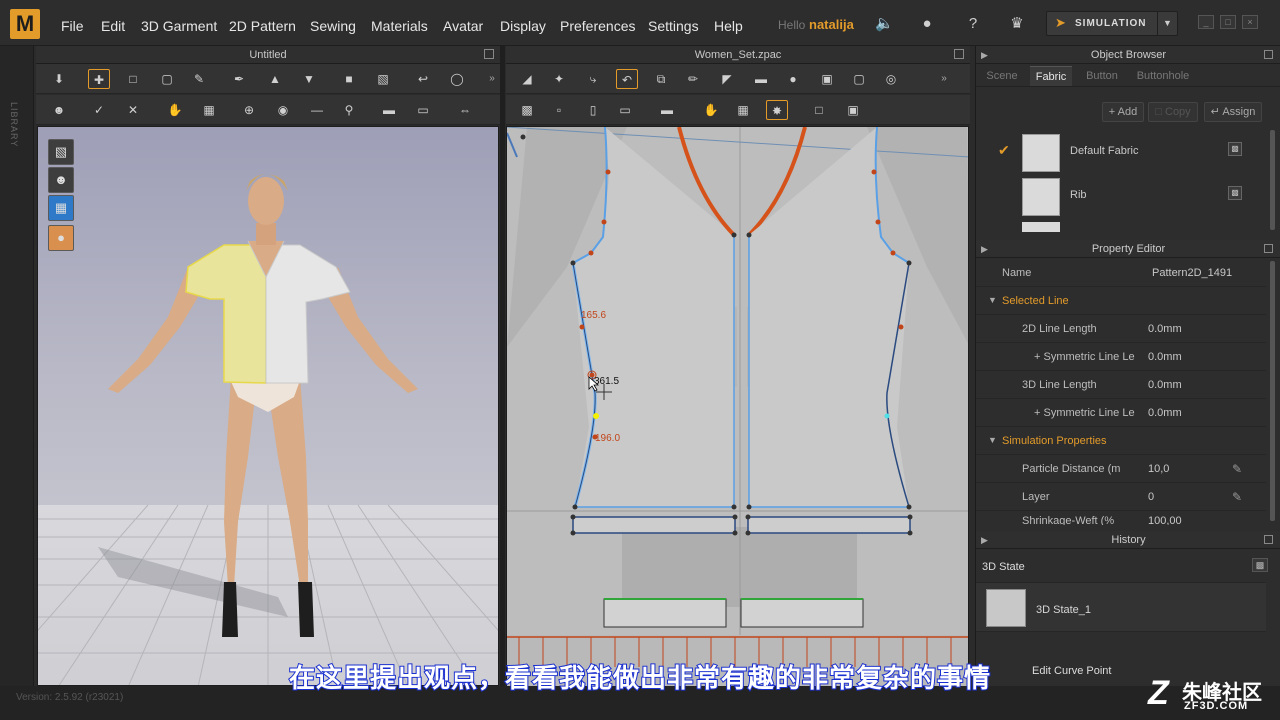  Describe the element at coordinates (819, 110) in the screenshot. I see `select-box-icon: □` at that location.